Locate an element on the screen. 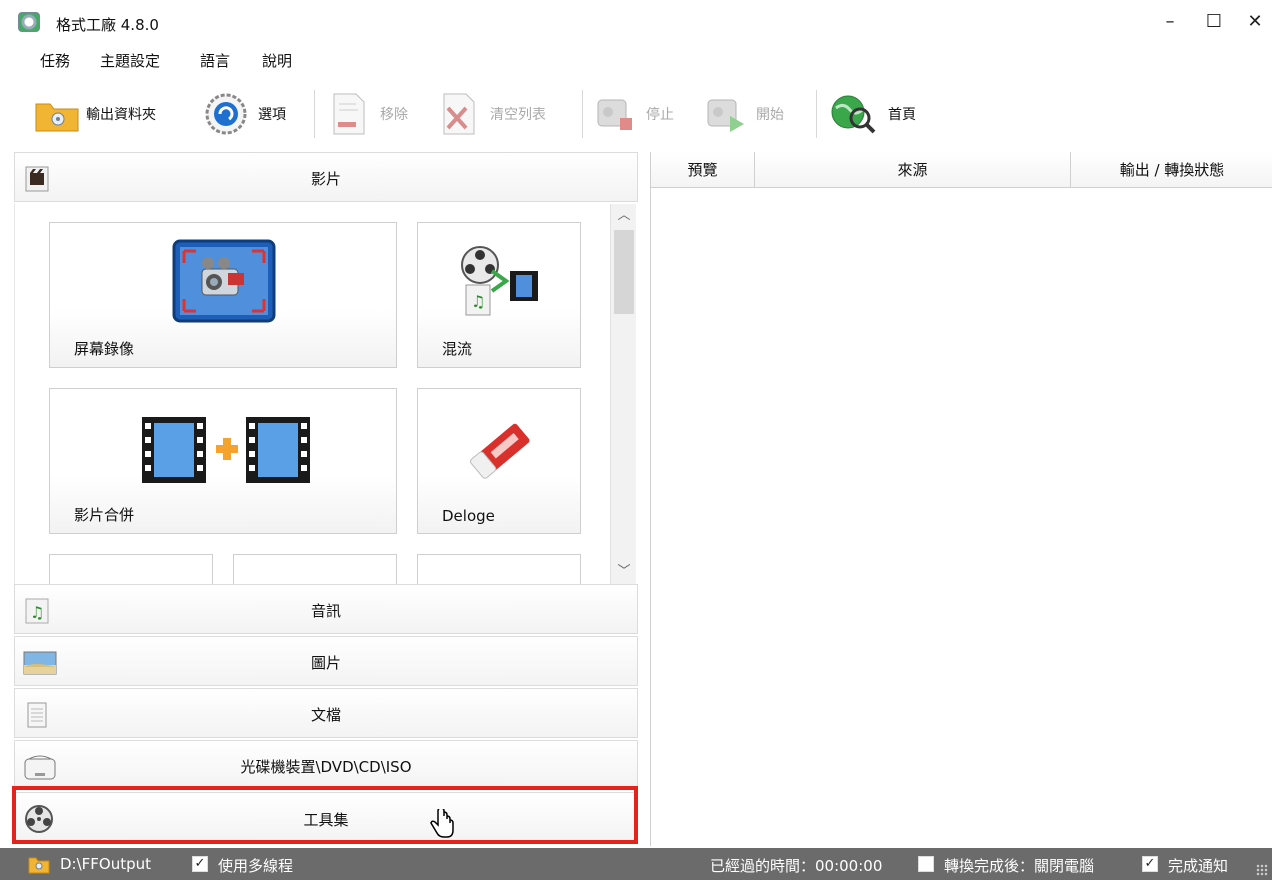 The width and height of the screenshot is (1272, 880). stop-icon is located at coordinates (617, 114).